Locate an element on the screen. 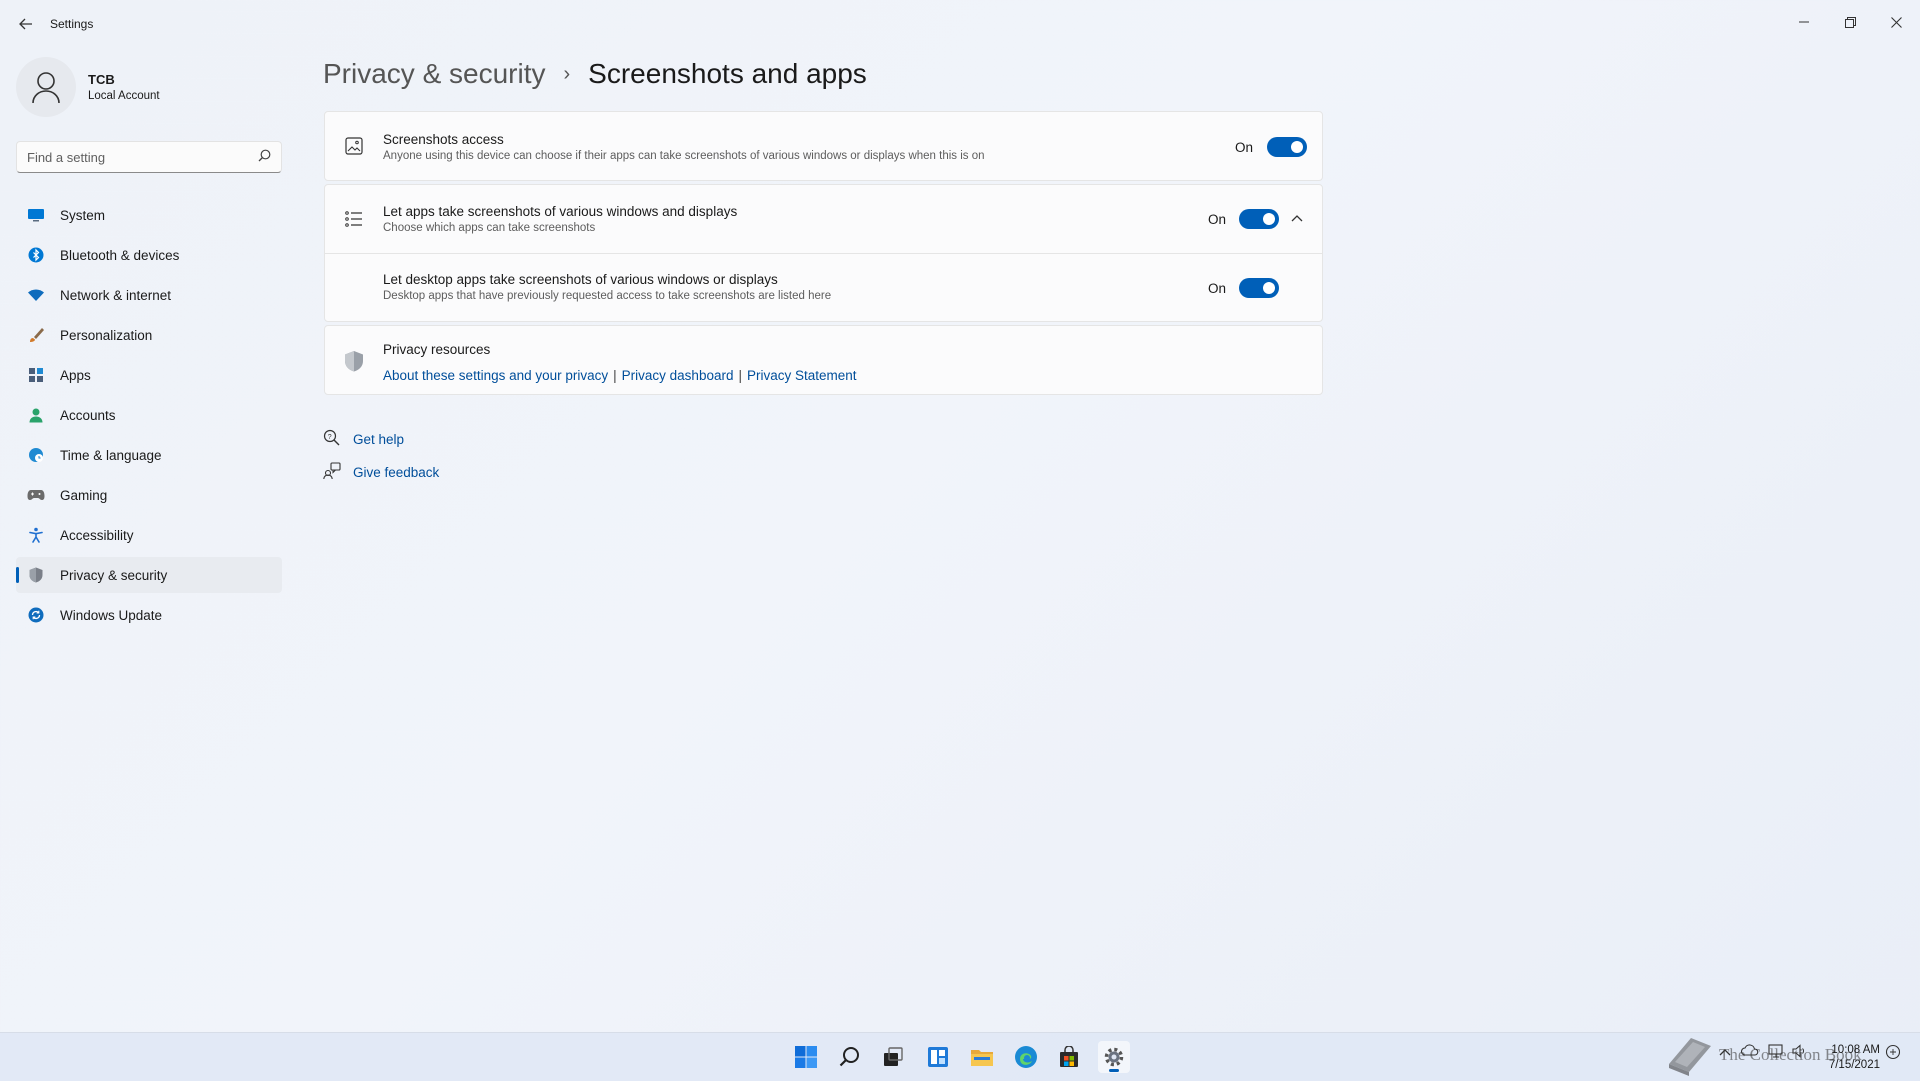 The height and width of the screenshot is (1081, 1920). onedrive-icon is located at coordinates (1749, 1051).